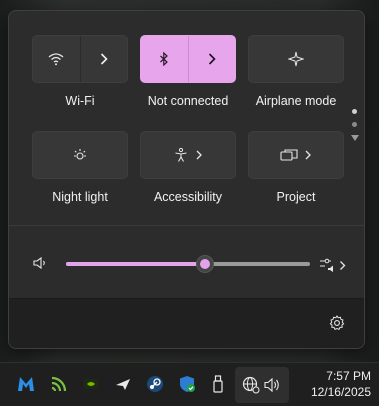 This screenshot has height=406, width=379. Describe the element at coordinates (91, 384) in the screenshot. I see `nvidia-icon` at that location.